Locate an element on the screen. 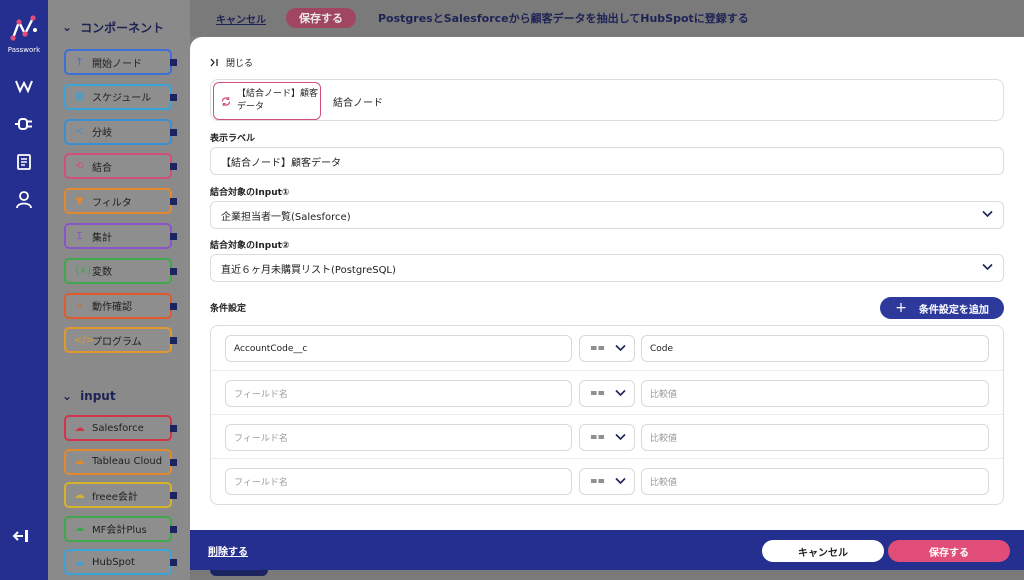 The image size is (1024, 580). palette-item-icon: ≺ is located at coordinates (79, 132).